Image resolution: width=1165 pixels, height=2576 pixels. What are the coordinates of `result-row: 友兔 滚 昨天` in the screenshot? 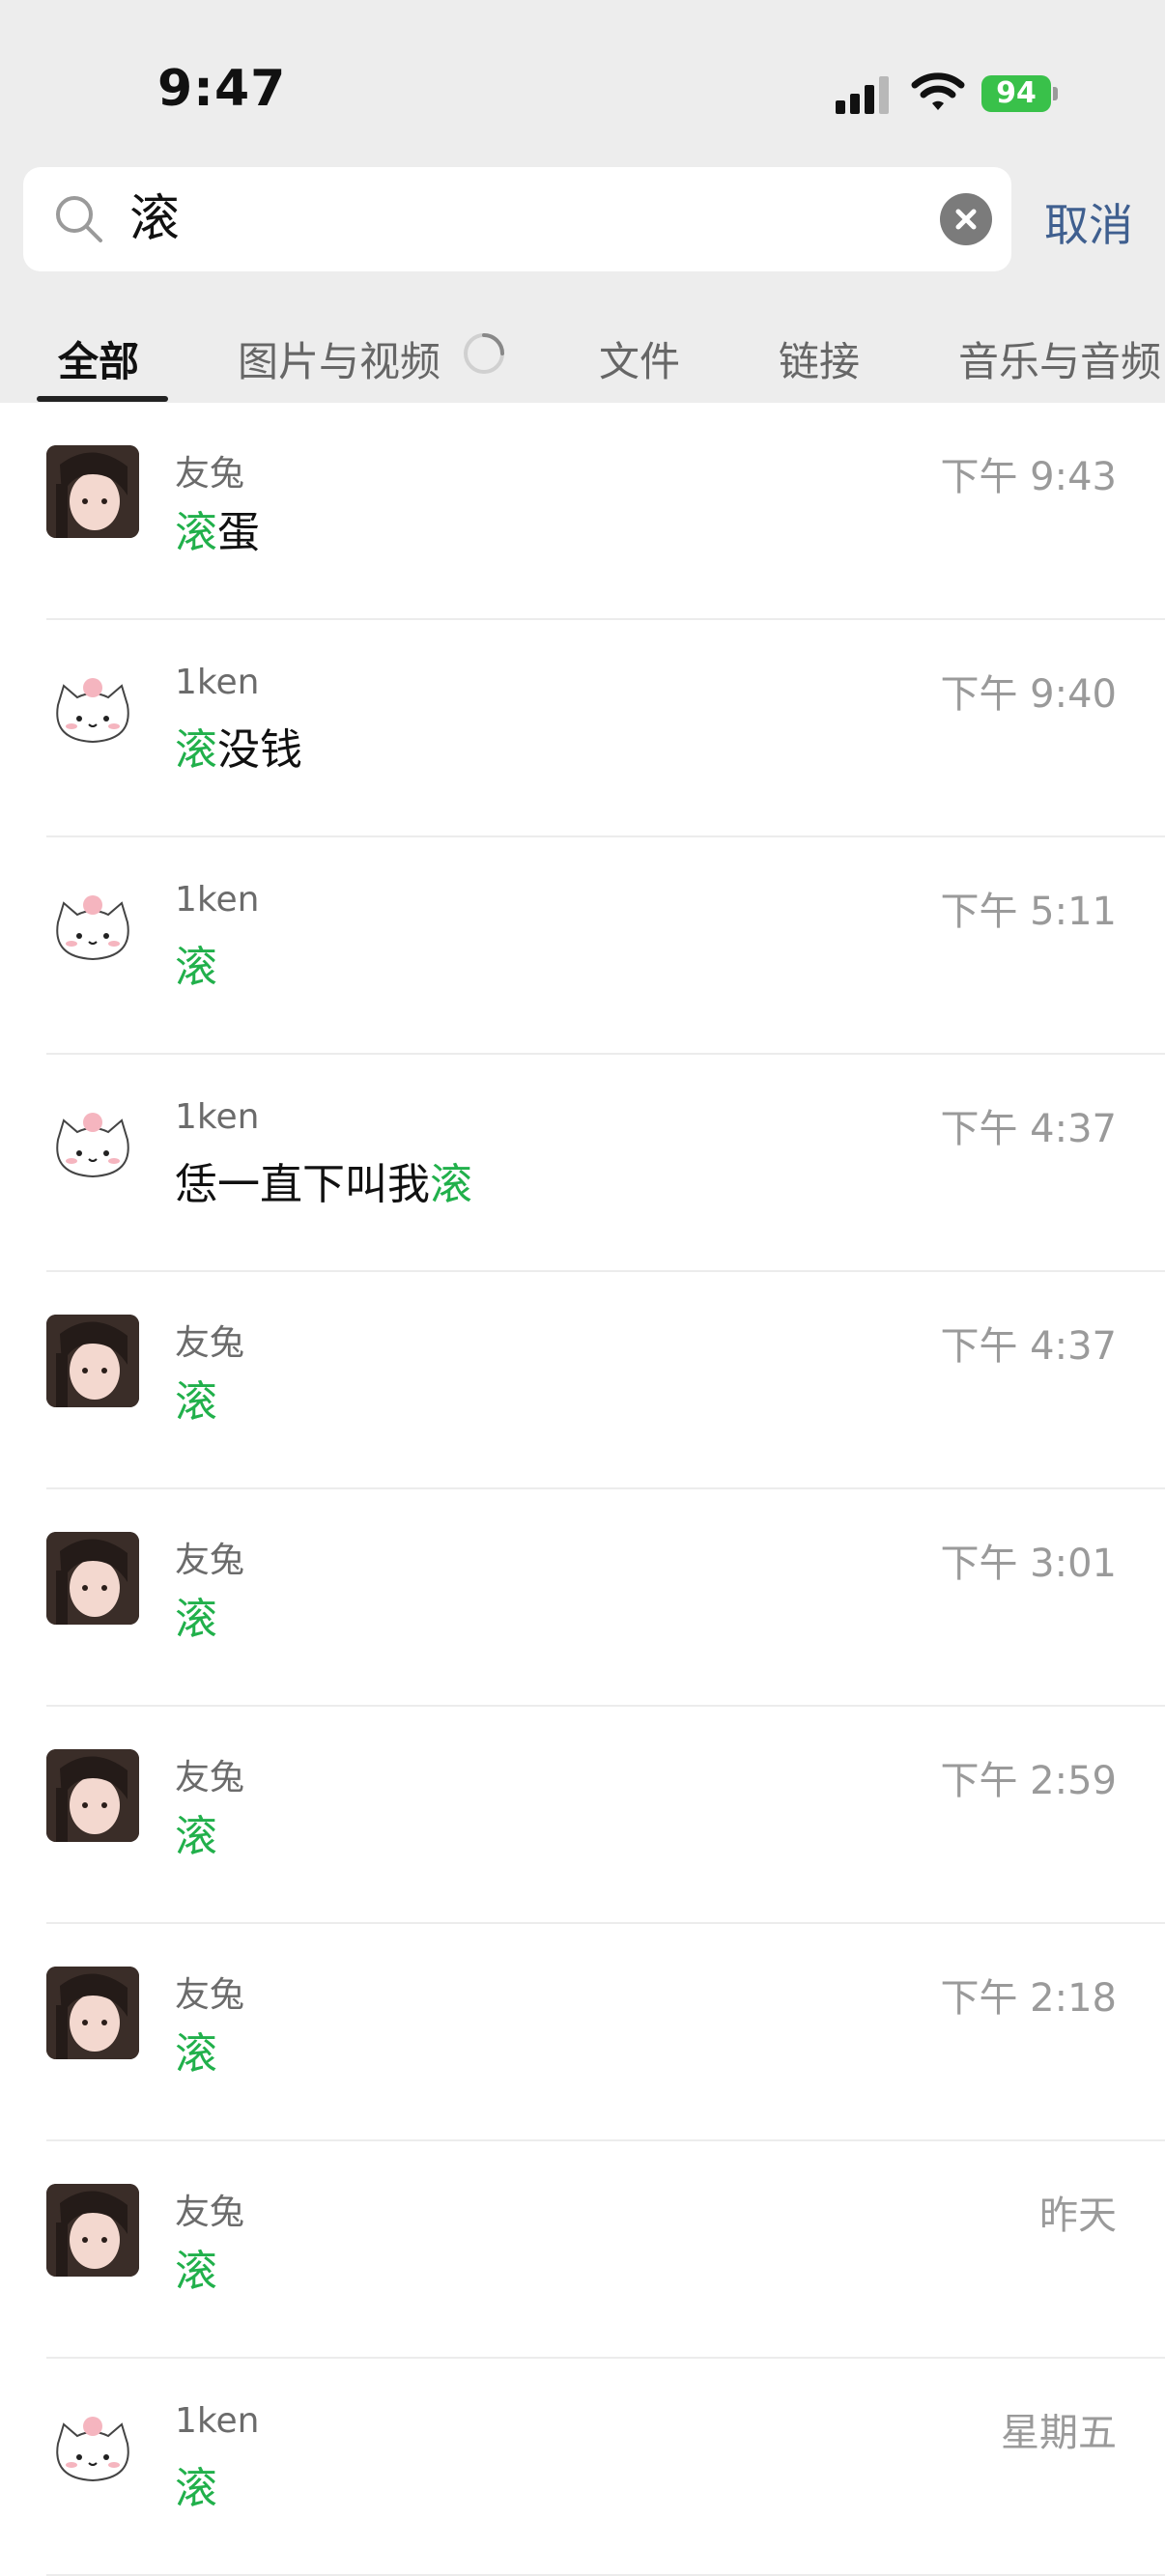 It's located at (582, 2250).